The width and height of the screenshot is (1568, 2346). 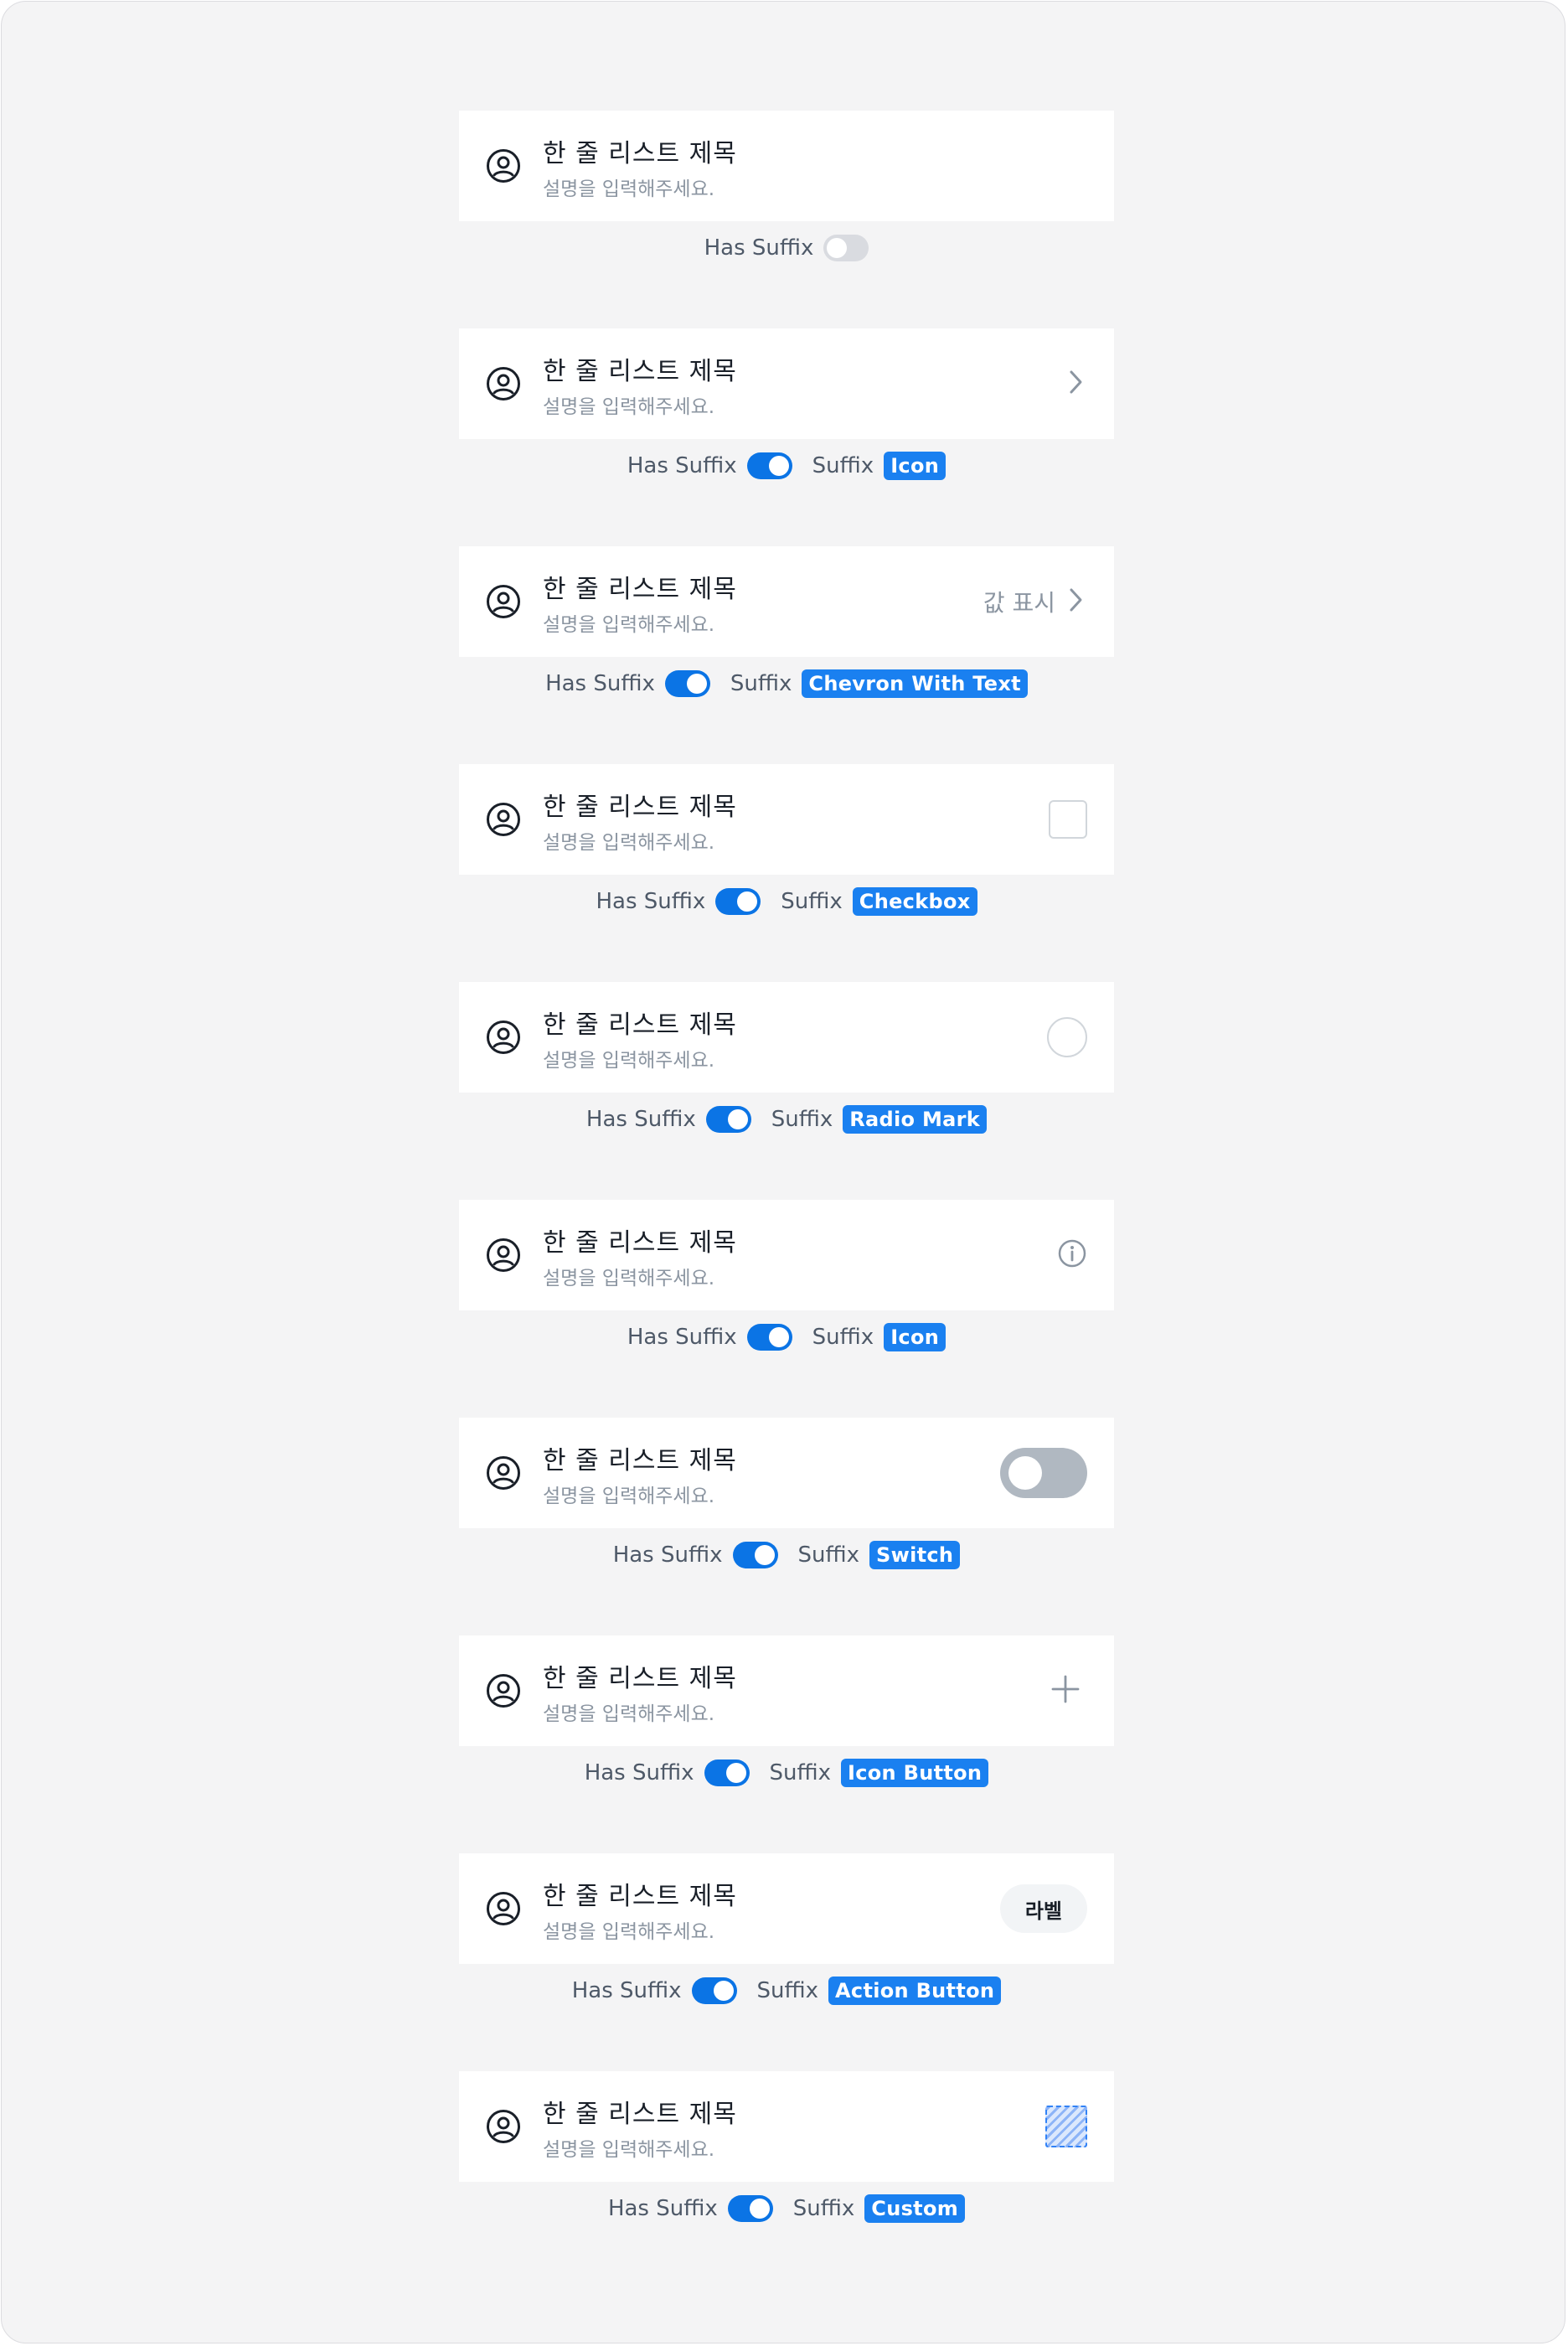 I want to click on suffix-controls: Has Suffix Suffix Chevron With Text, so click(x=787, y=683).